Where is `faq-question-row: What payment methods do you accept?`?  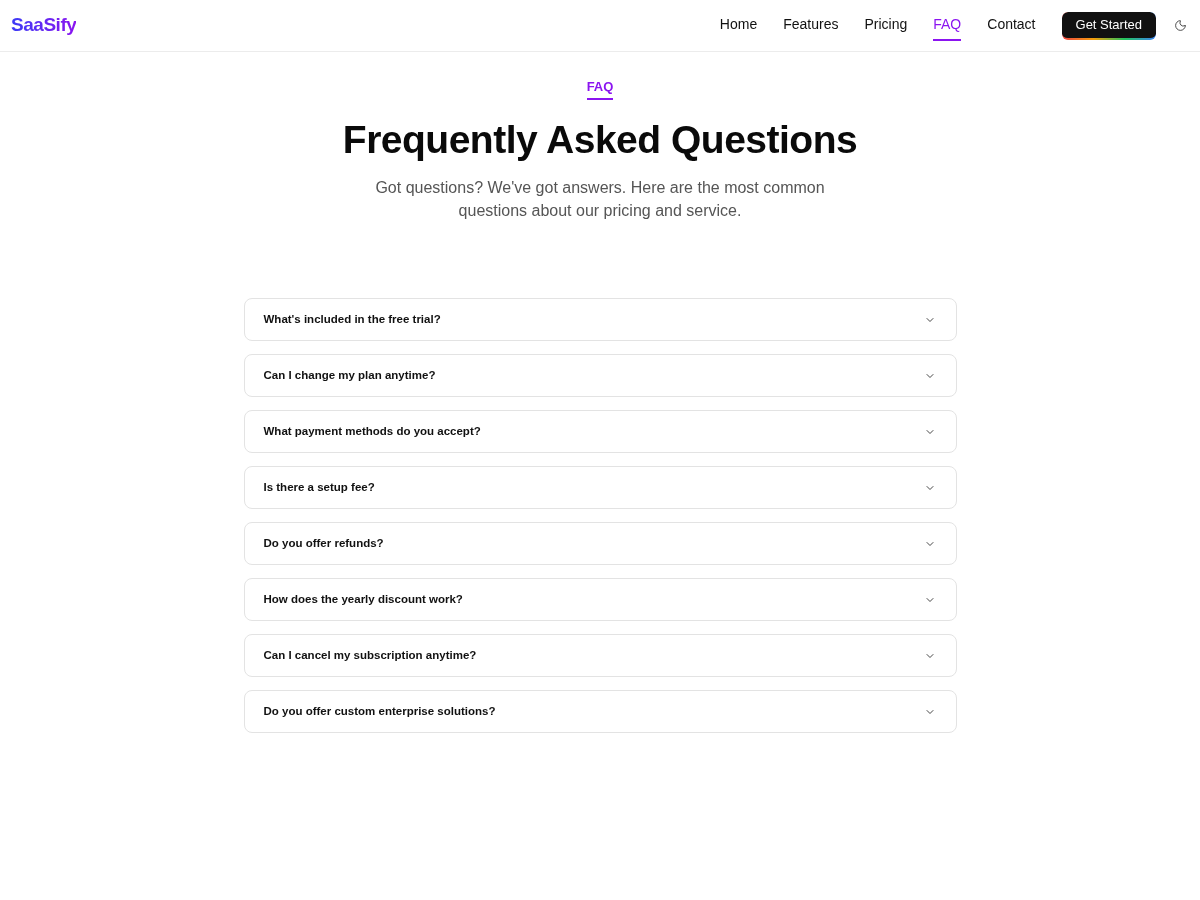 faq-question-row: What payment methods do you accept? is located at coordinates (600, 431).